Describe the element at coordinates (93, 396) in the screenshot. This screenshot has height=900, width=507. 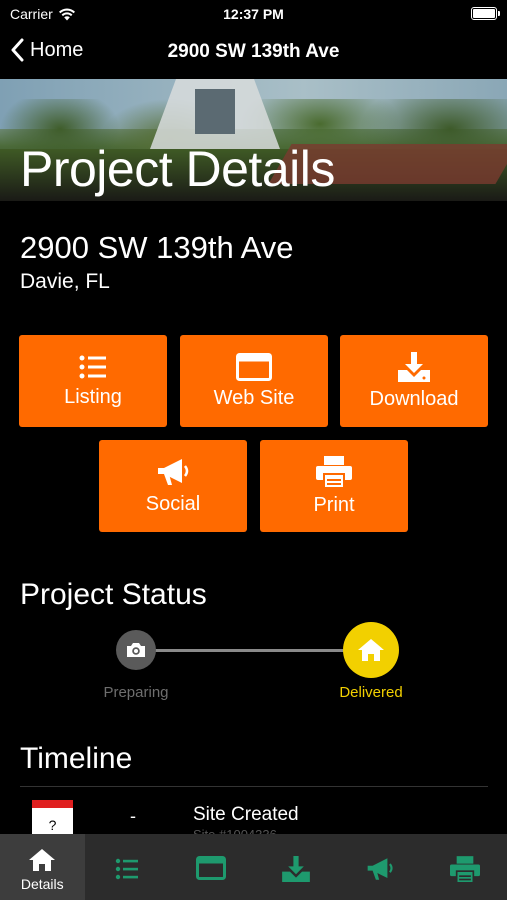
I see `listing-label: Listing` at that location.